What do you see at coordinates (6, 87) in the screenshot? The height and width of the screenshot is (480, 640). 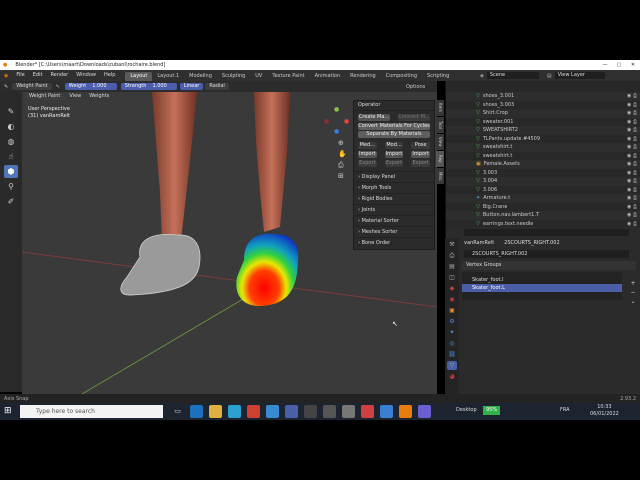 I see `brush-icon: ✎` at bounding box center [6, 87].